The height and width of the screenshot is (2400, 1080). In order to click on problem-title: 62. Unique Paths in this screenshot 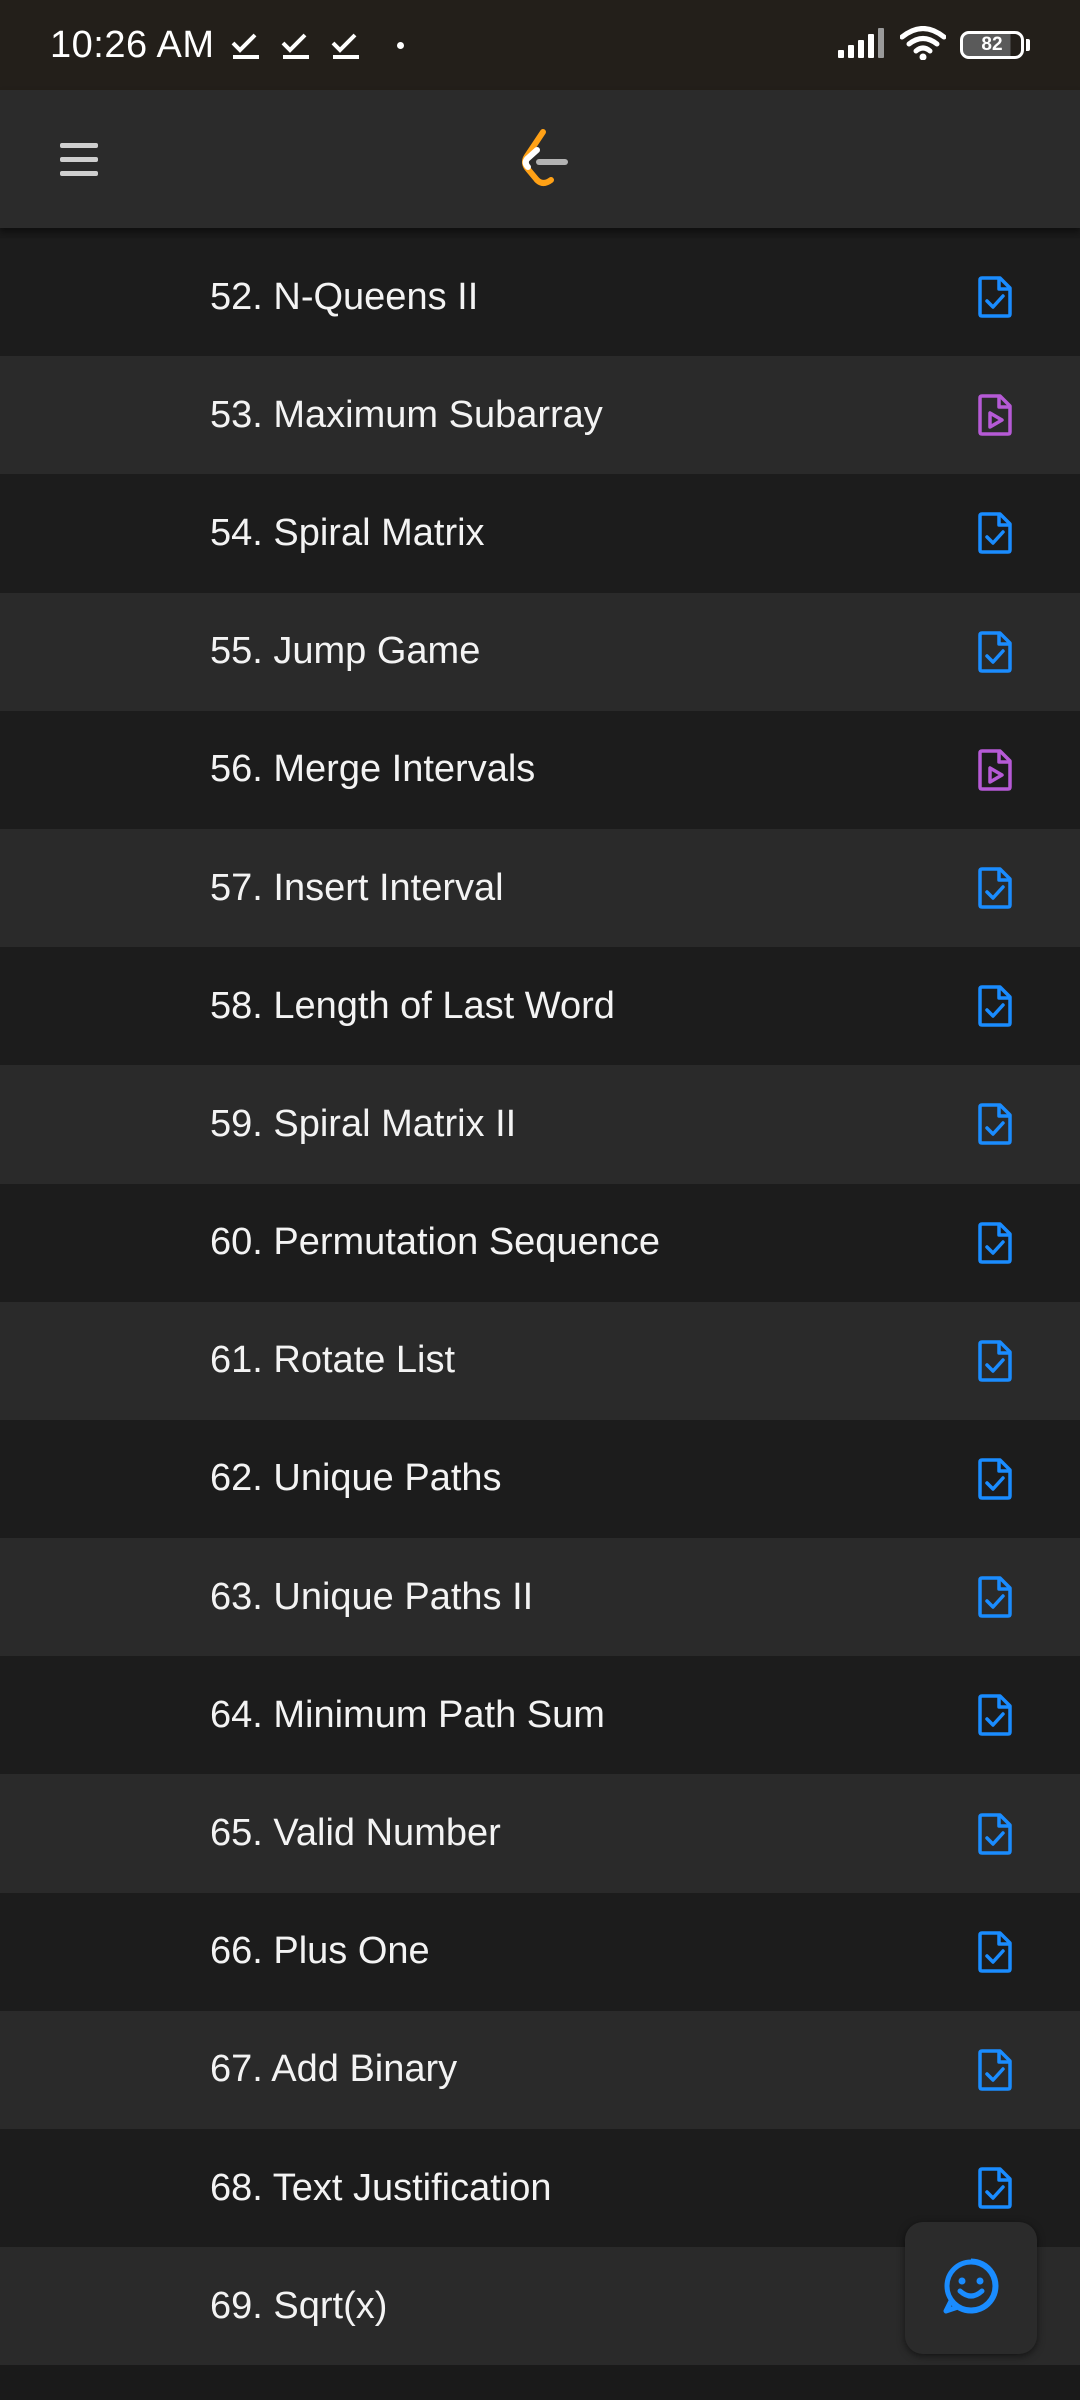, I will do `click(356, 1478)`.